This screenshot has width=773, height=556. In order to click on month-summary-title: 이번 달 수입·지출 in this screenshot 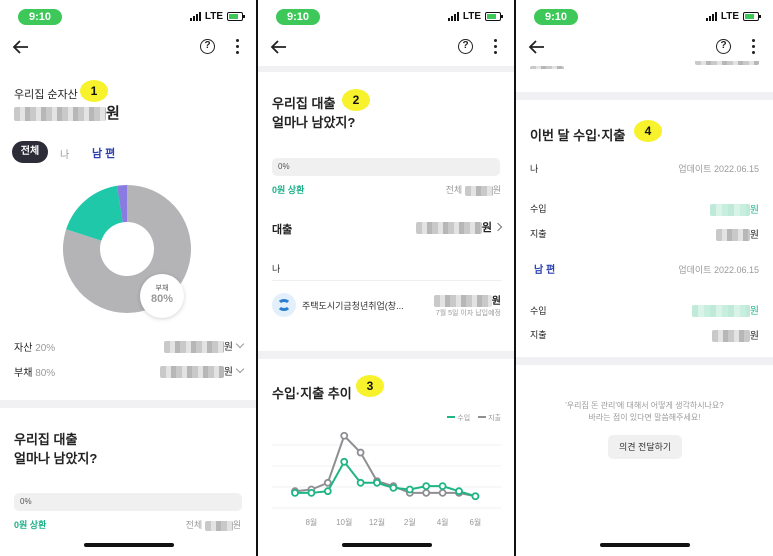, I will do `click(578, 135)`.